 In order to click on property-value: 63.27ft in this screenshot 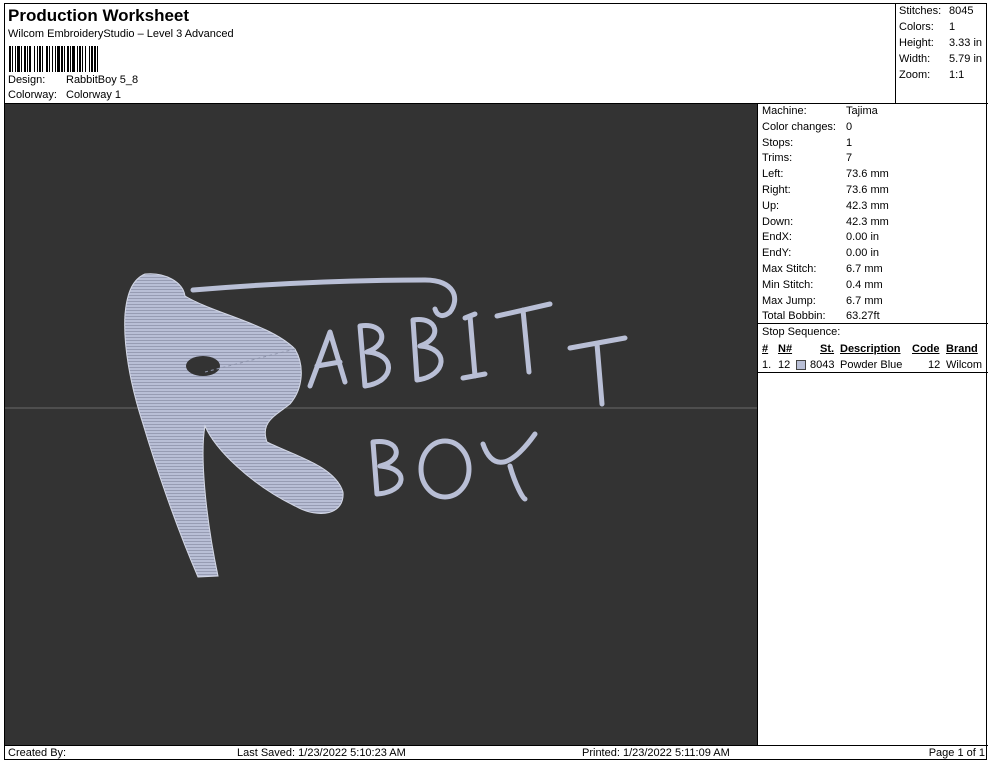, I will do `click(863, 316)`.